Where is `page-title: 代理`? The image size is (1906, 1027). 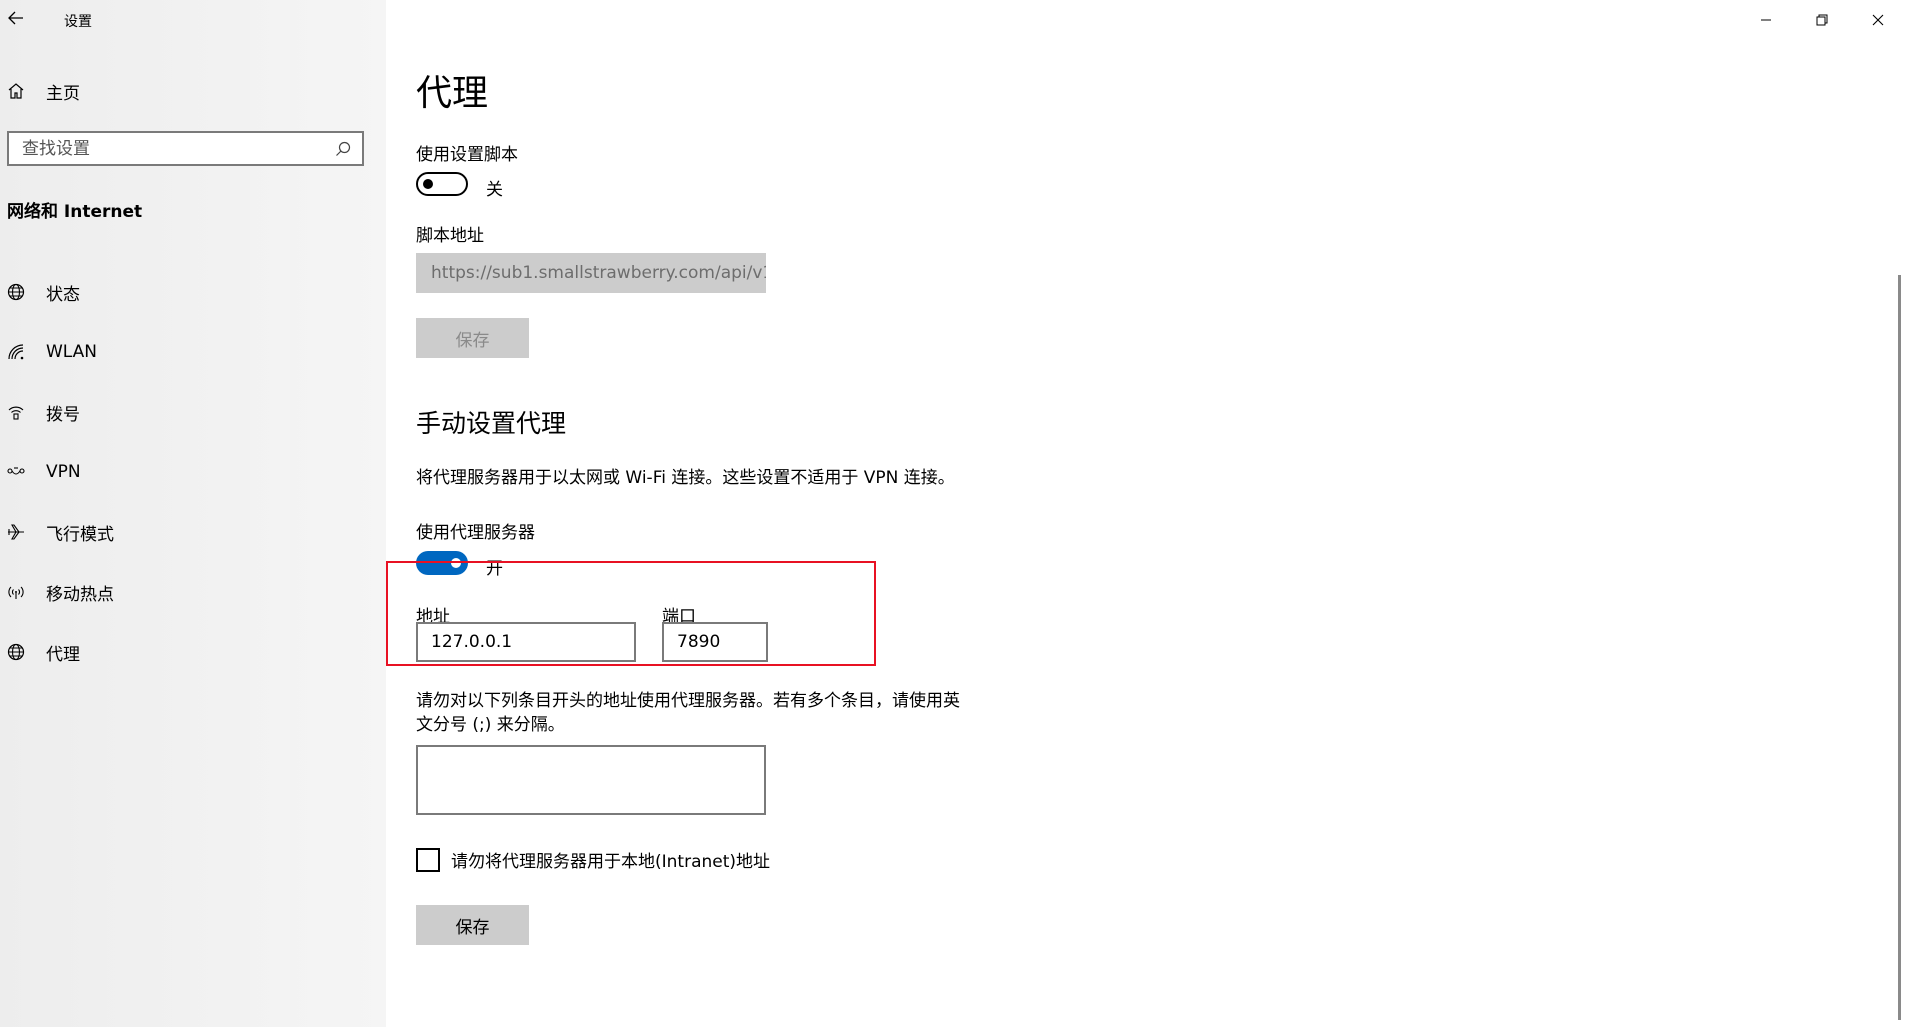 page-title: 代理 is located at coordinates (452, 93).